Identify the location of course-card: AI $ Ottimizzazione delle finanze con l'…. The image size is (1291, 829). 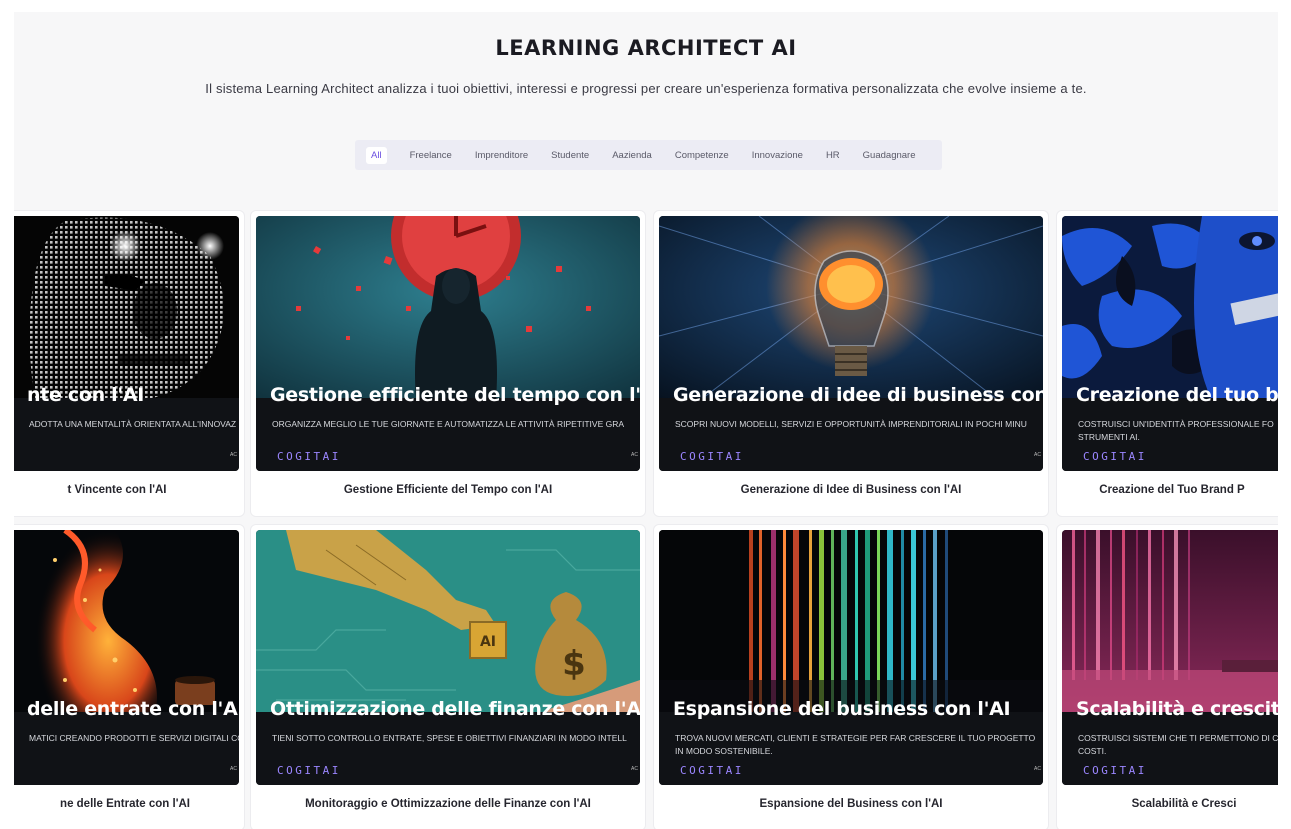
(448, 676).